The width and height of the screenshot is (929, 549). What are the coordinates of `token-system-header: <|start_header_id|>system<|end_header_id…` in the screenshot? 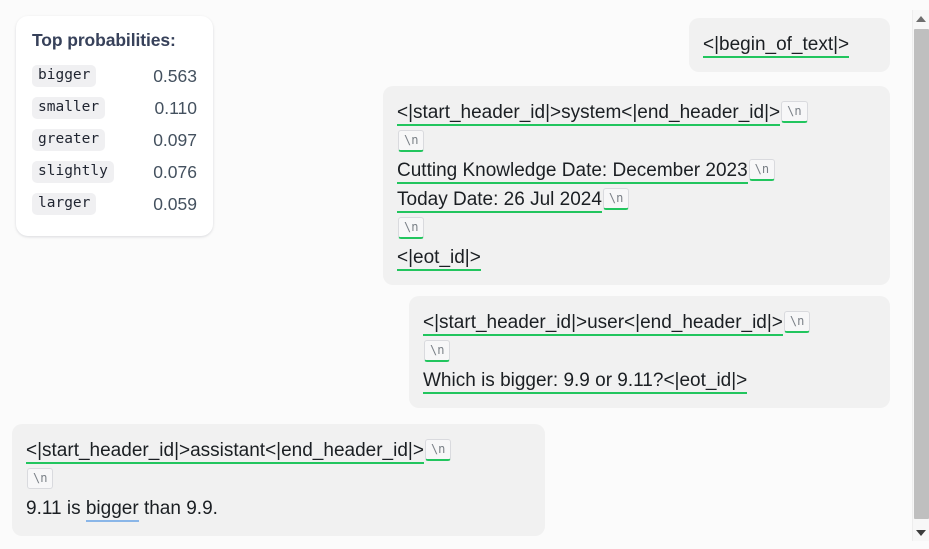 It's located at (589, 114).